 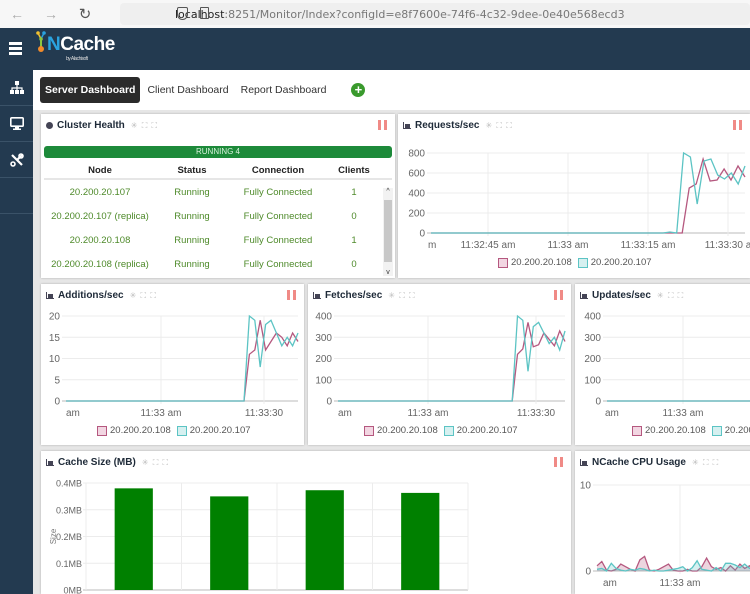 What do you see at coordinates (382, 125) in the screenshot?
I see `pause-icon` at bounding box center [382, 125].